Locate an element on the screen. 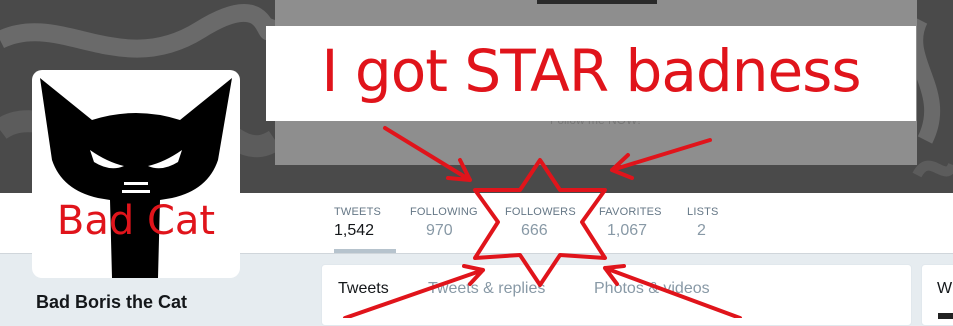 The image size is (953, 326). stat-tweets-value: 1,542 is located at coordinates (354, 230).